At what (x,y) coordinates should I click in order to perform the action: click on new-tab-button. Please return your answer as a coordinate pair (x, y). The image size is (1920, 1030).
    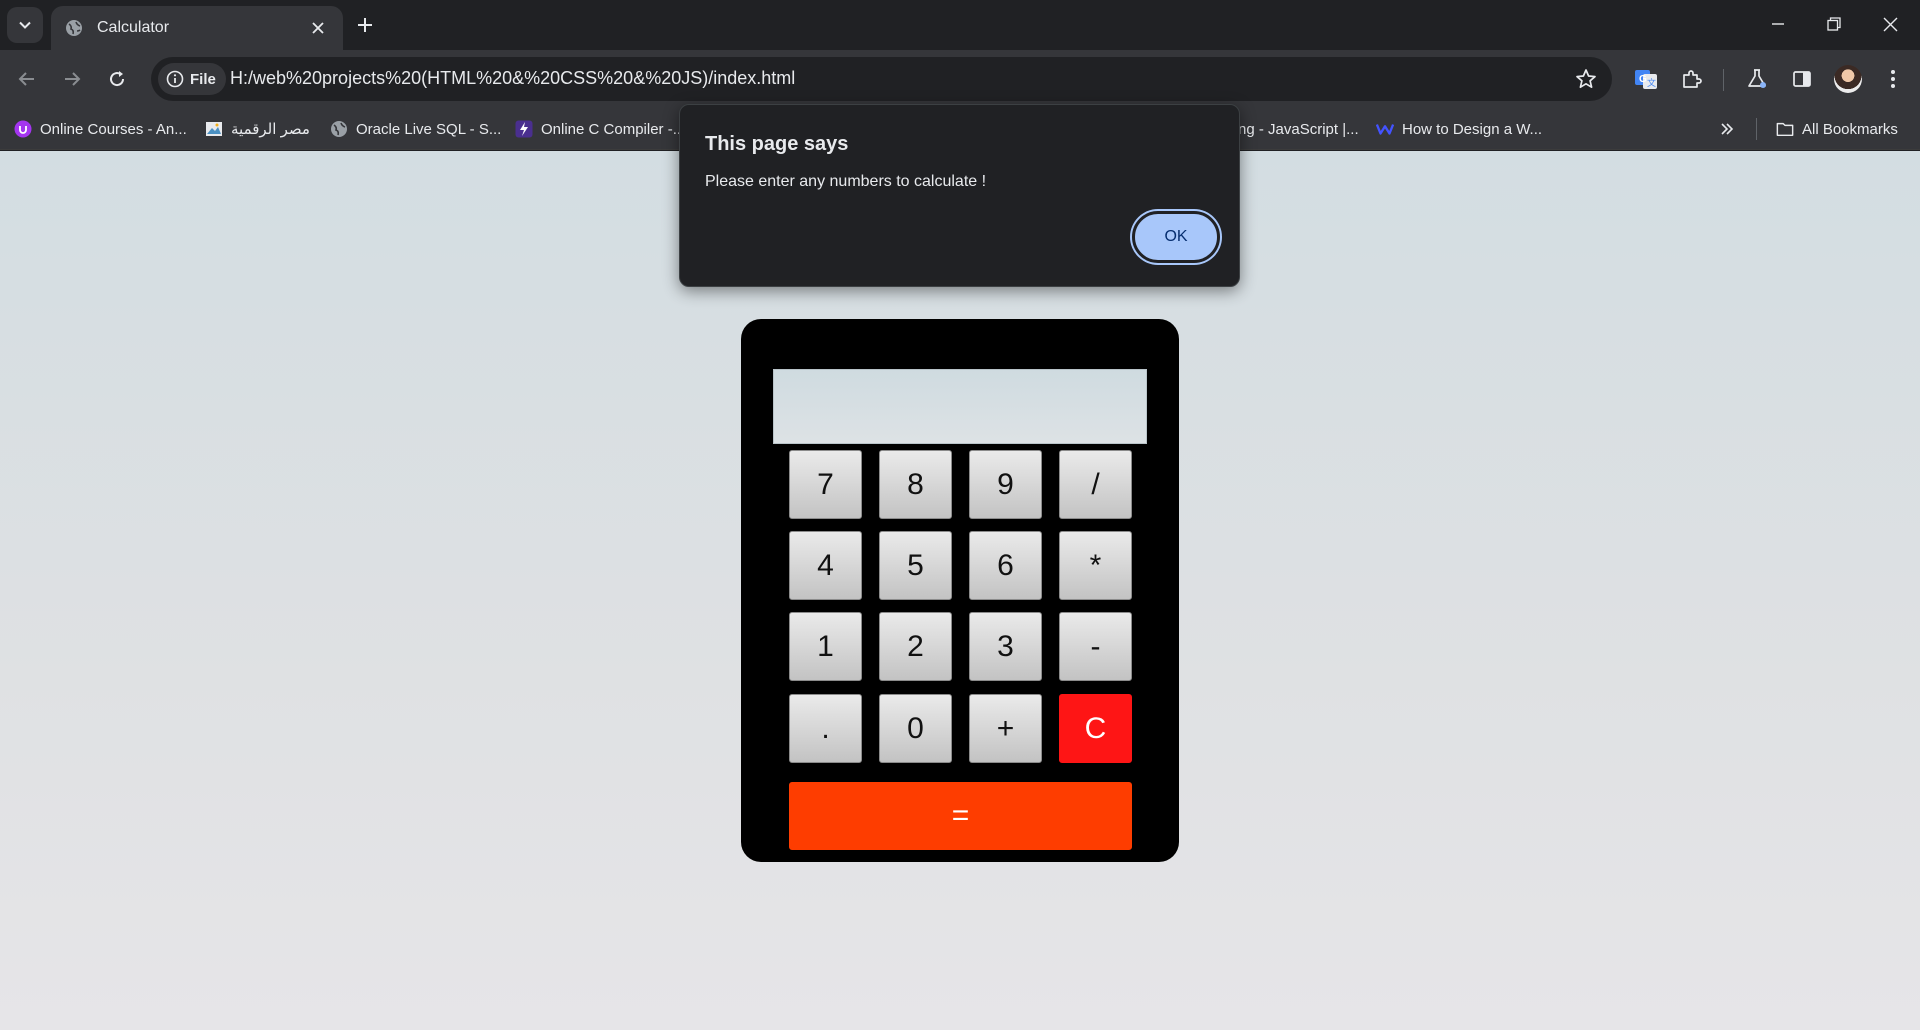
    Looking at the image, I should click on (365, 25).